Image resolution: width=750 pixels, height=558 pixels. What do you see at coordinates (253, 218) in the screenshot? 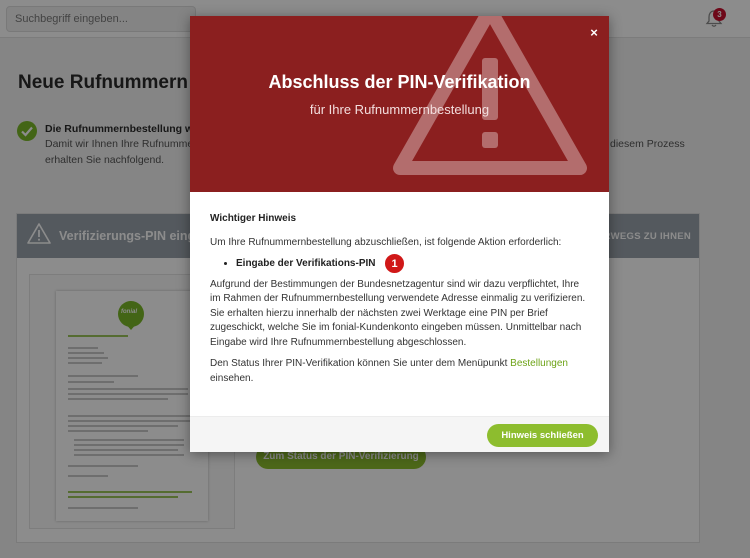
I see `notice-heading: Wichtiger Hinweis` at bounding box center [253, 218].